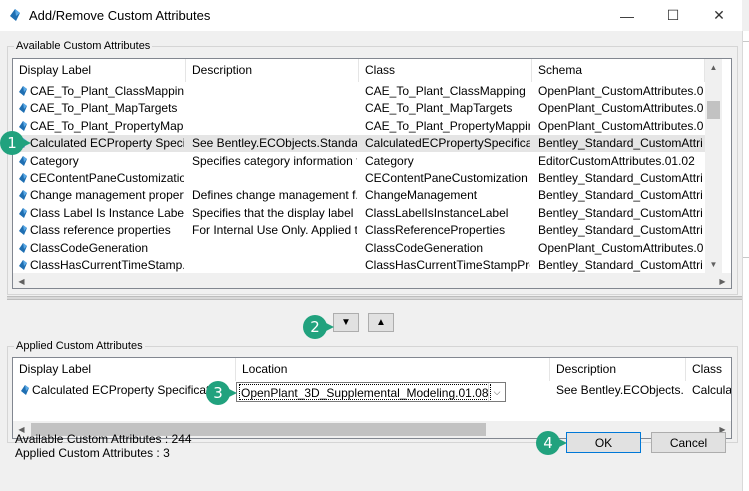  I want to click on class-cell-text: ClassLabelIsInstanceLabel, so click(437, 212).